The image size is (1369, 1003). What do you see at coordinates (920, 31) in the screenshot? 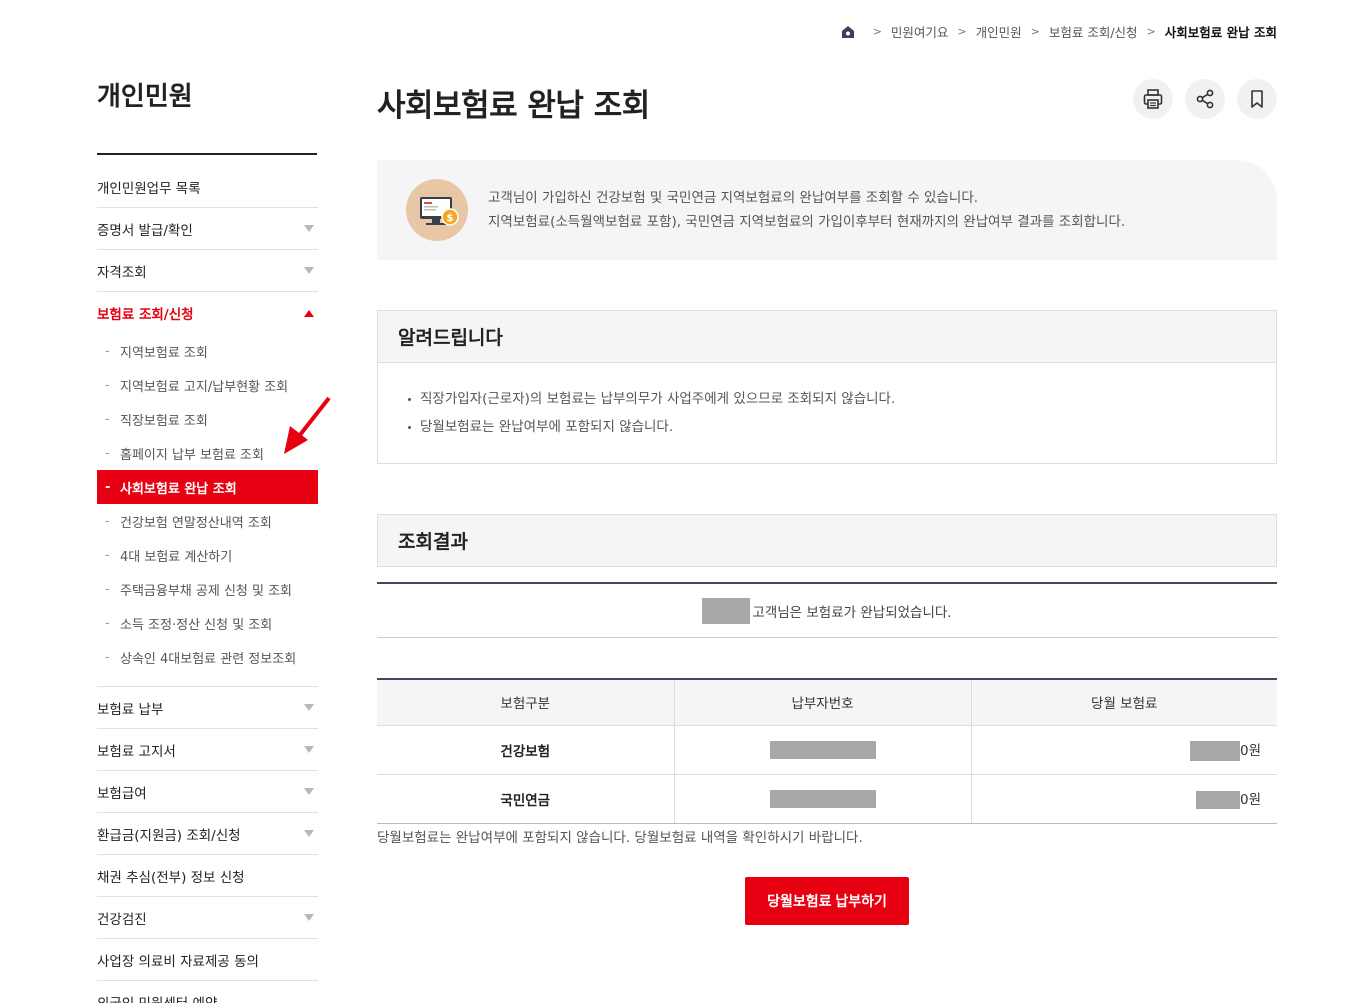
I see `breadcrumb-item: 민원여기요` at bounding box center [920, 31].